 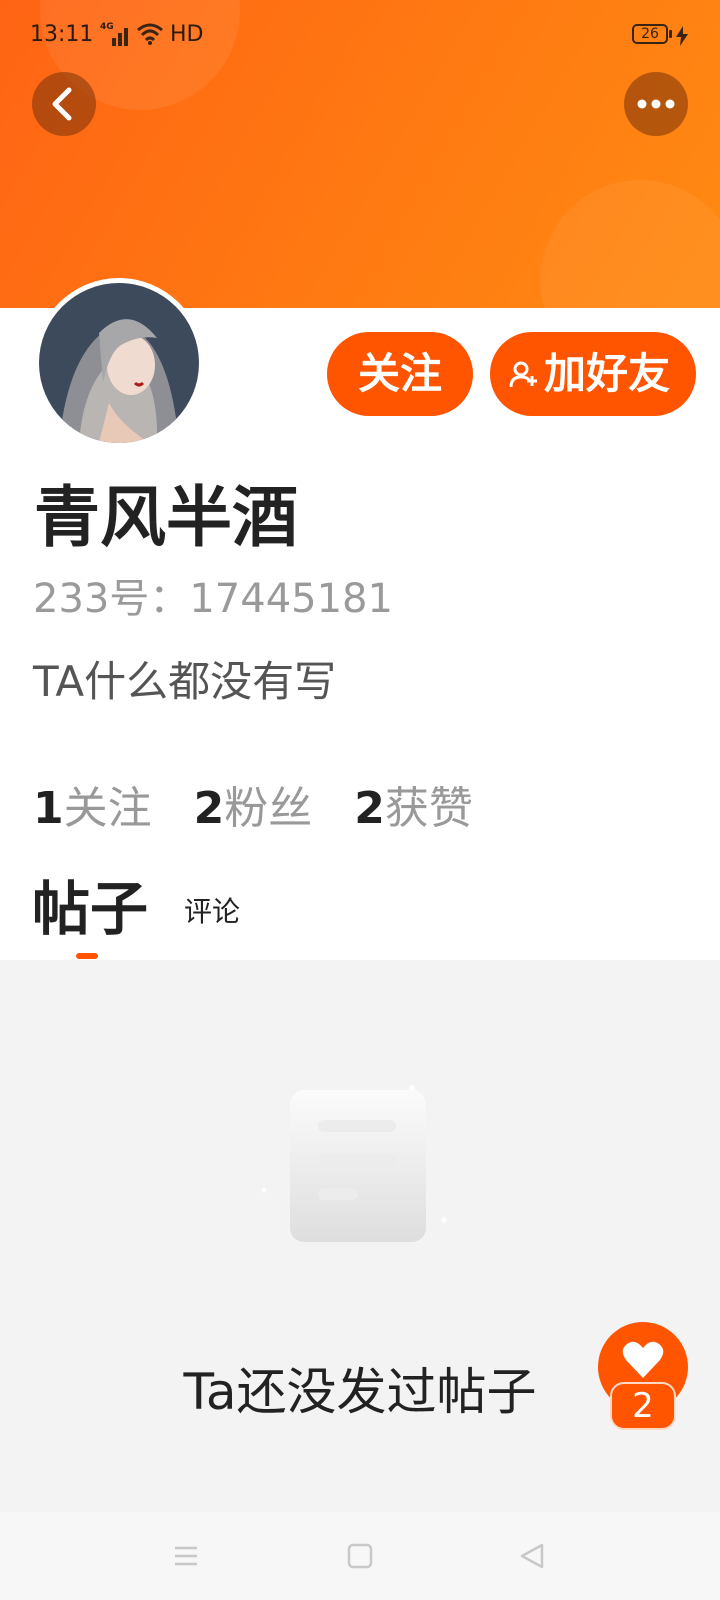 I want to click on status-bar: 13:11 4G HD 26, so click(x=360, y=35).